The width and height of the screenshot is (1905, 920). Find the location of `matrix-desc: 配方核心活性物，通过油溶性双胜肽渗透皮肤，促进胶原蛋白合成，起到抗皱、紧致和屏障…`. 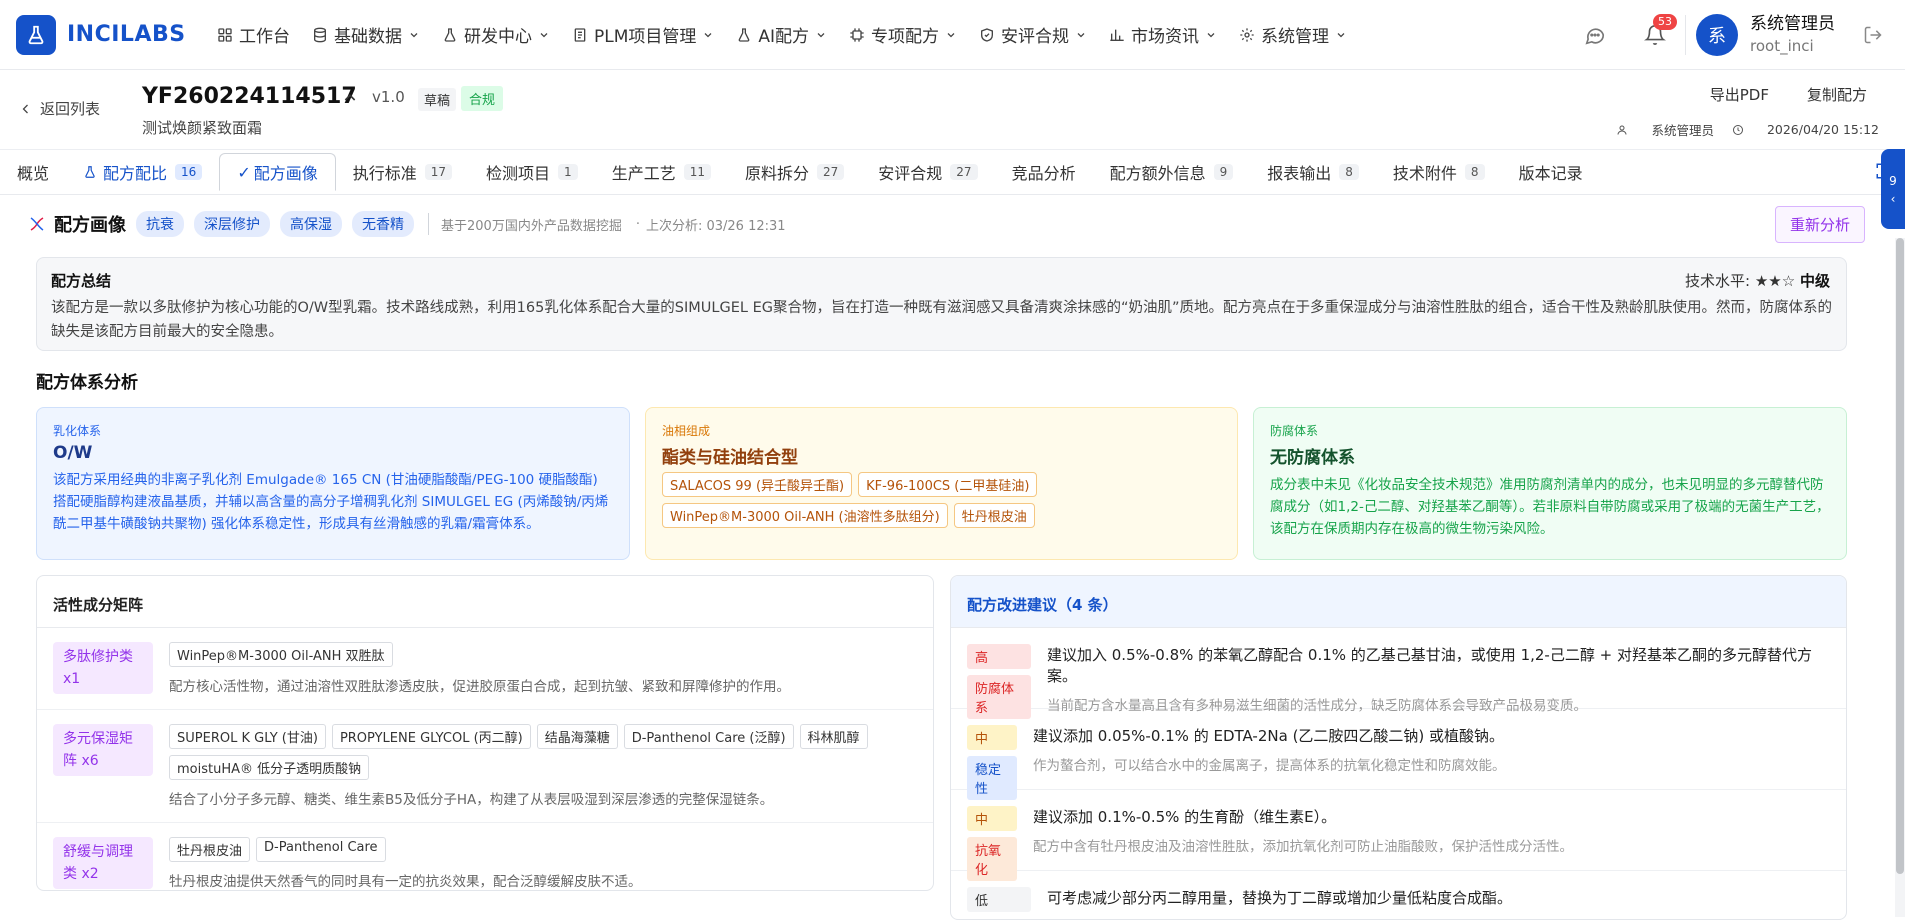

matrix-desc: 配方核心活性物，通过油溶性双胜肽渗透皮肤，促进胶原蛋白合成，起到抗皱、紧致和屏障… is located at coordinates (479, 687).